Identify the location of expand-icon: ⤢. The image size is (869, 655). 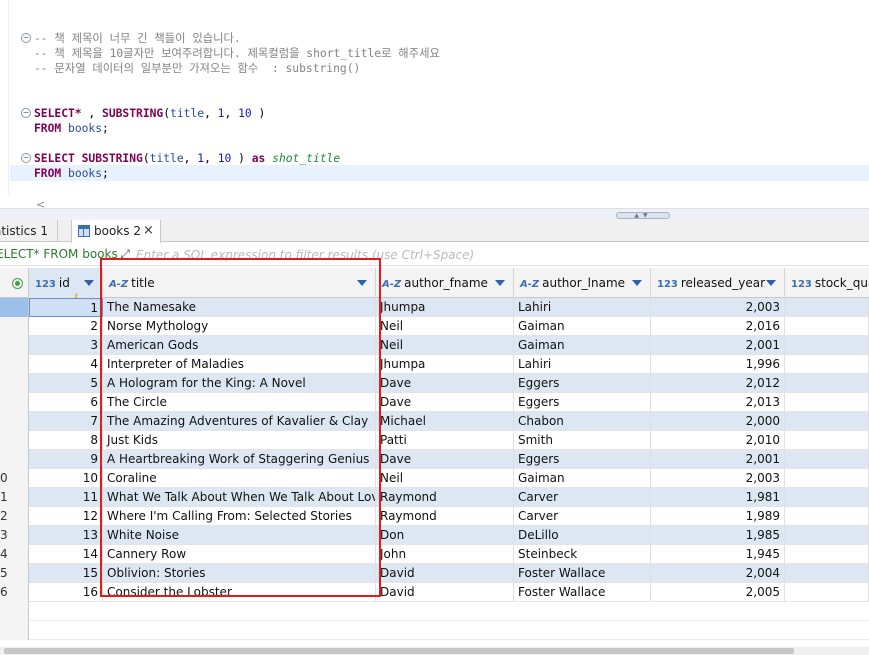
(125, 254).